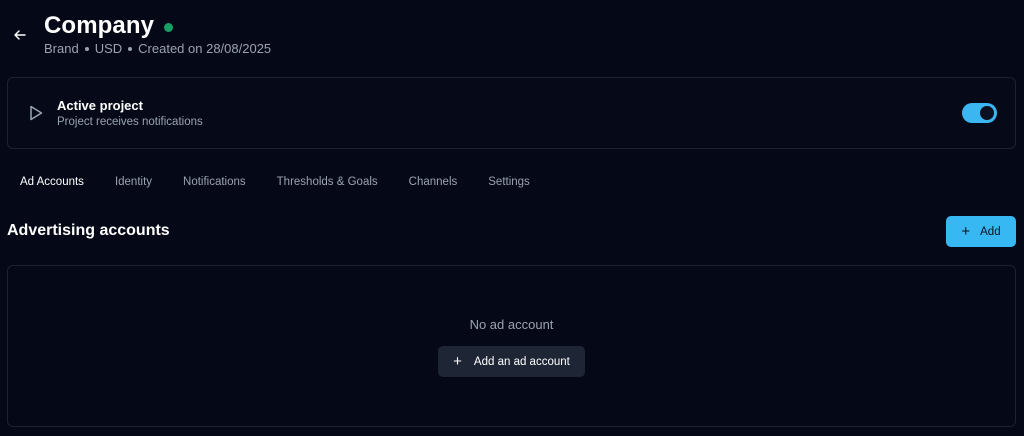 The width and height of the screenshot is (1024, 436). I want to click on section-title: Advertising accounts, so click(88, 230).